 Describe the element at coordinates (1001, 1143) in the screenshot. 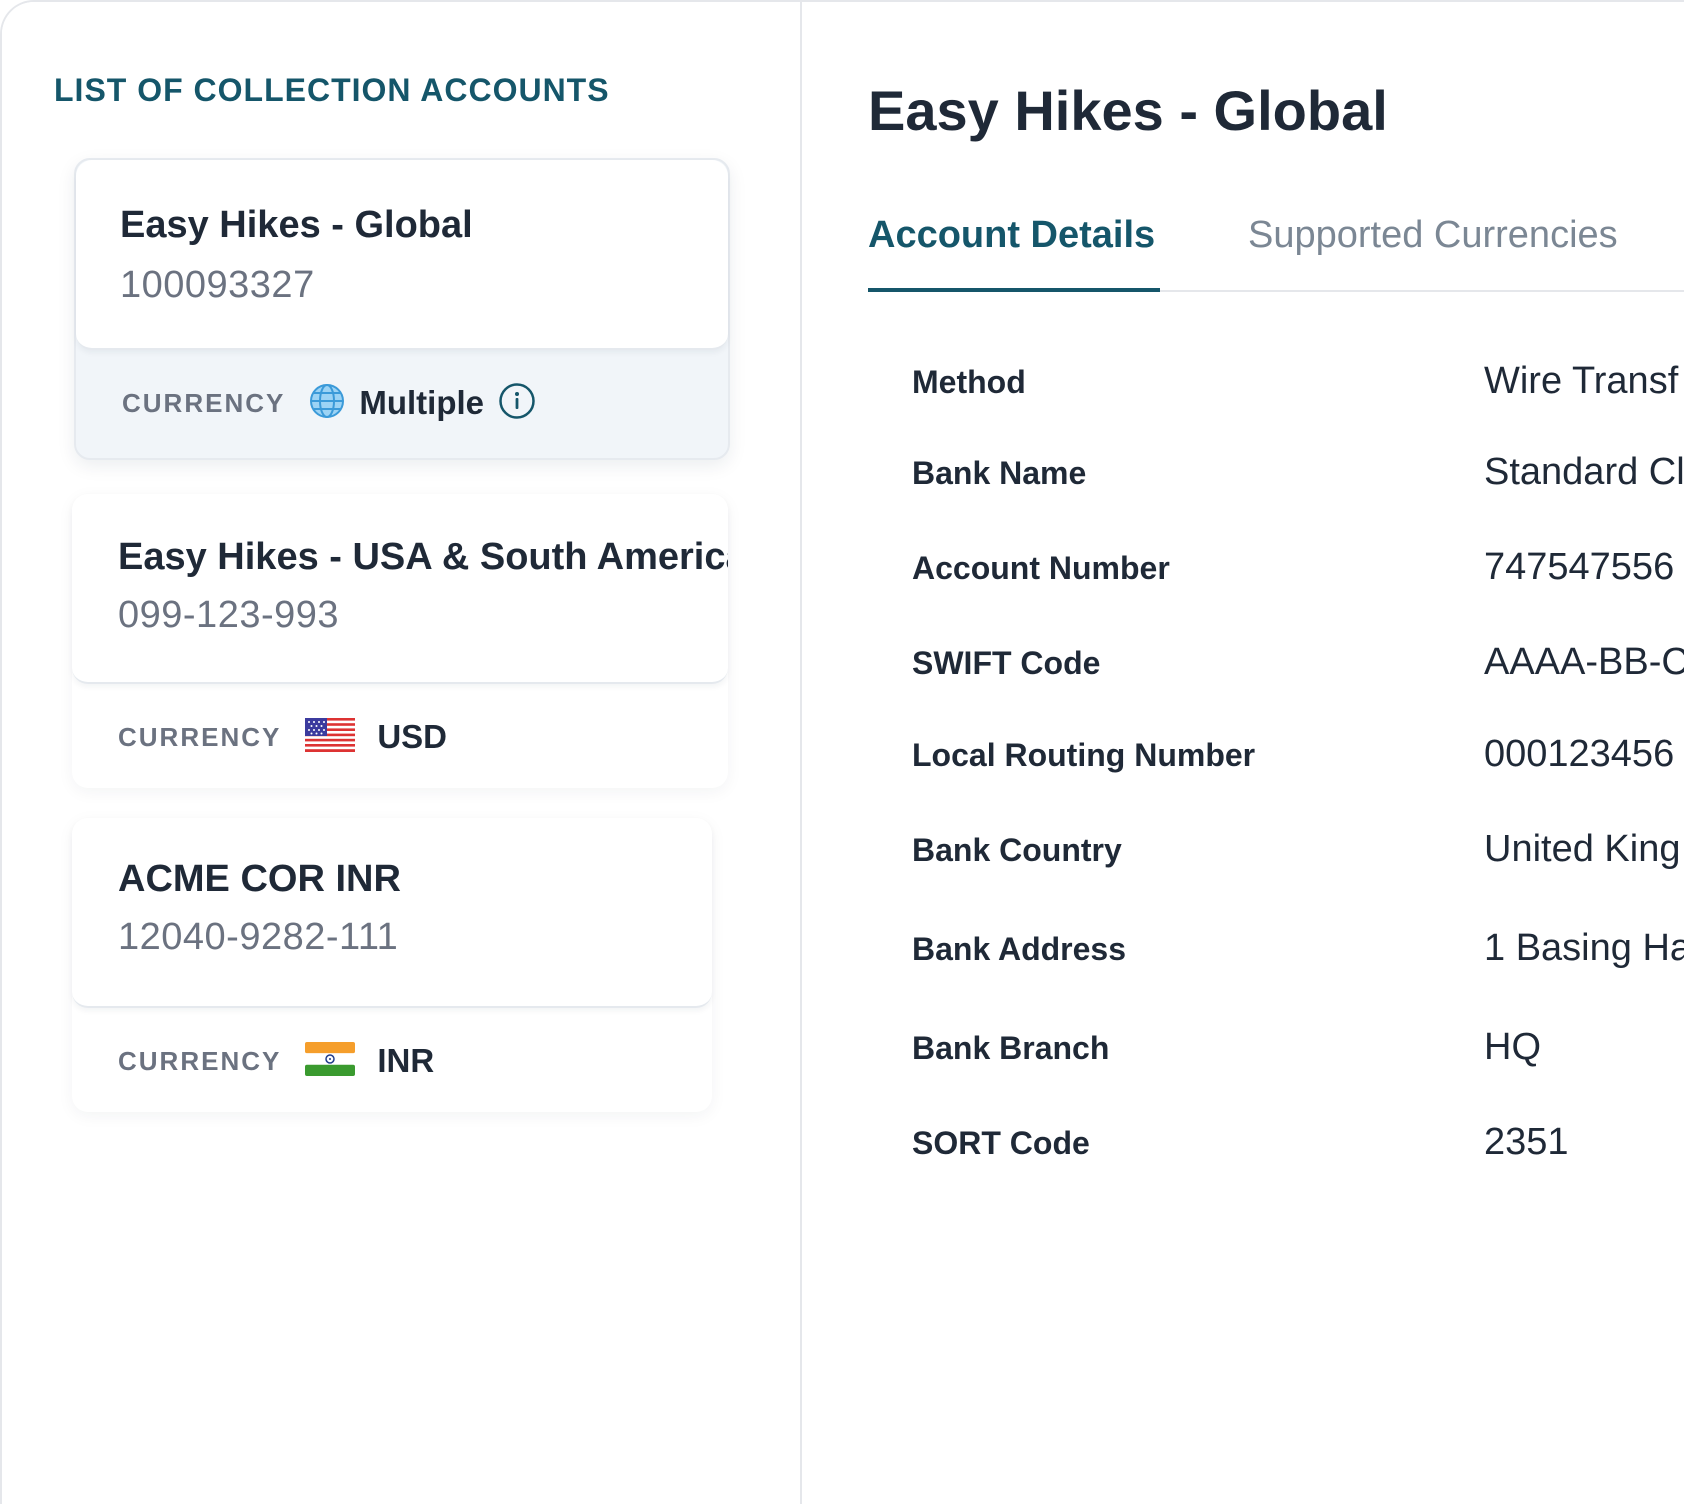

I see `detail-label: SORT Code` at that location.